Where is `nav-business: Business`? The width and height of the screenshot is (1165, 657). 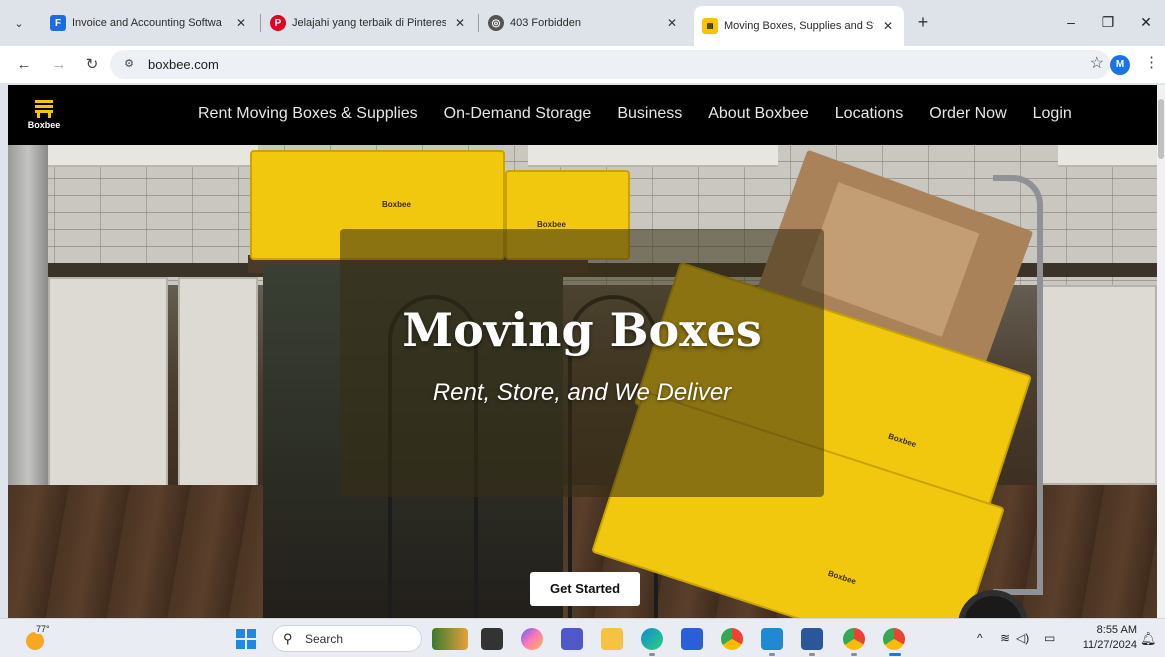
nav-business: Business is located at coordinates (649, 114).